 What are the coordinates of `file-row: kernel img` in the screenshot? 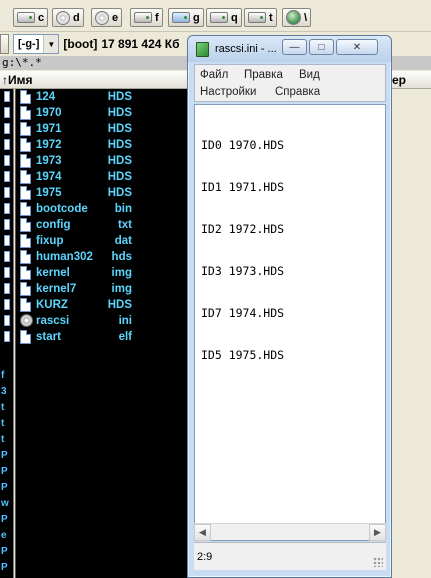 It's located at (104, 273).